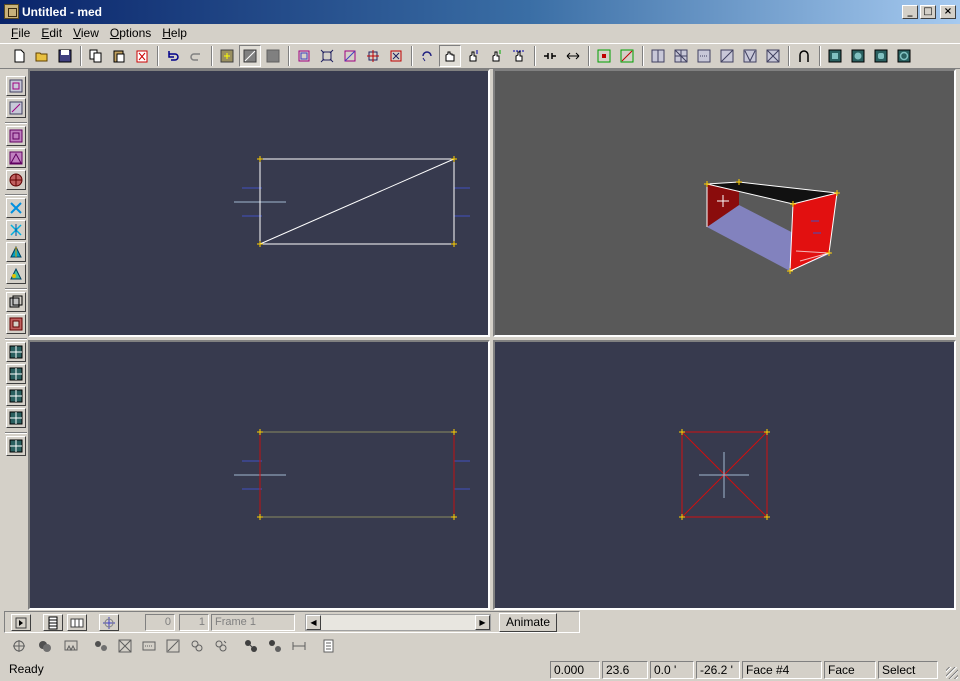  I want to click on viewport-side-canvas, so click(724, 474).